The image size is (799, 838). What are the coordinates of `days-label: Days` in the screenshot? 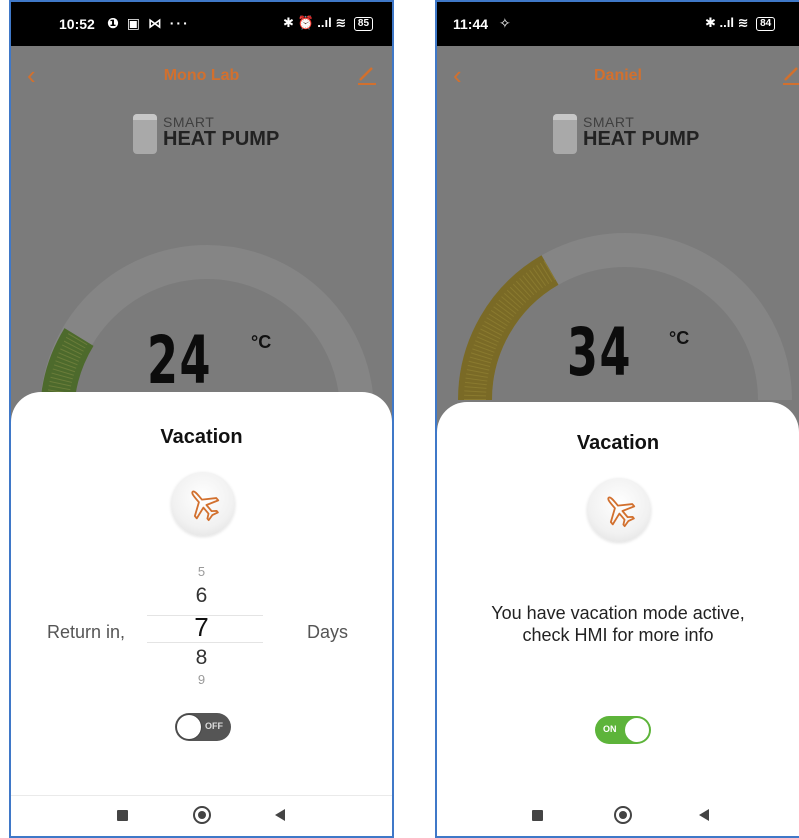 It's located at (327, 632).